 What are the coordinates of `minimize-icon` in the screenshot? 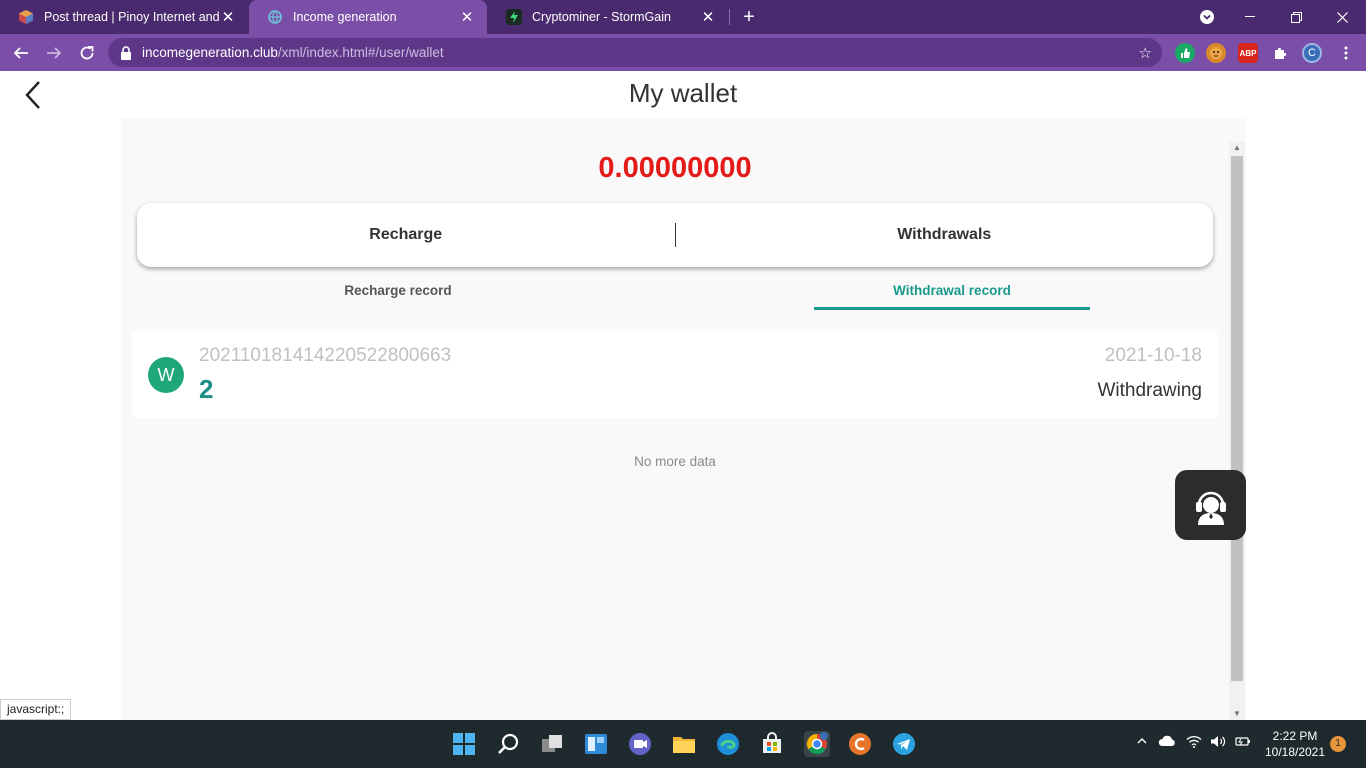 It's located at (1250, 16).